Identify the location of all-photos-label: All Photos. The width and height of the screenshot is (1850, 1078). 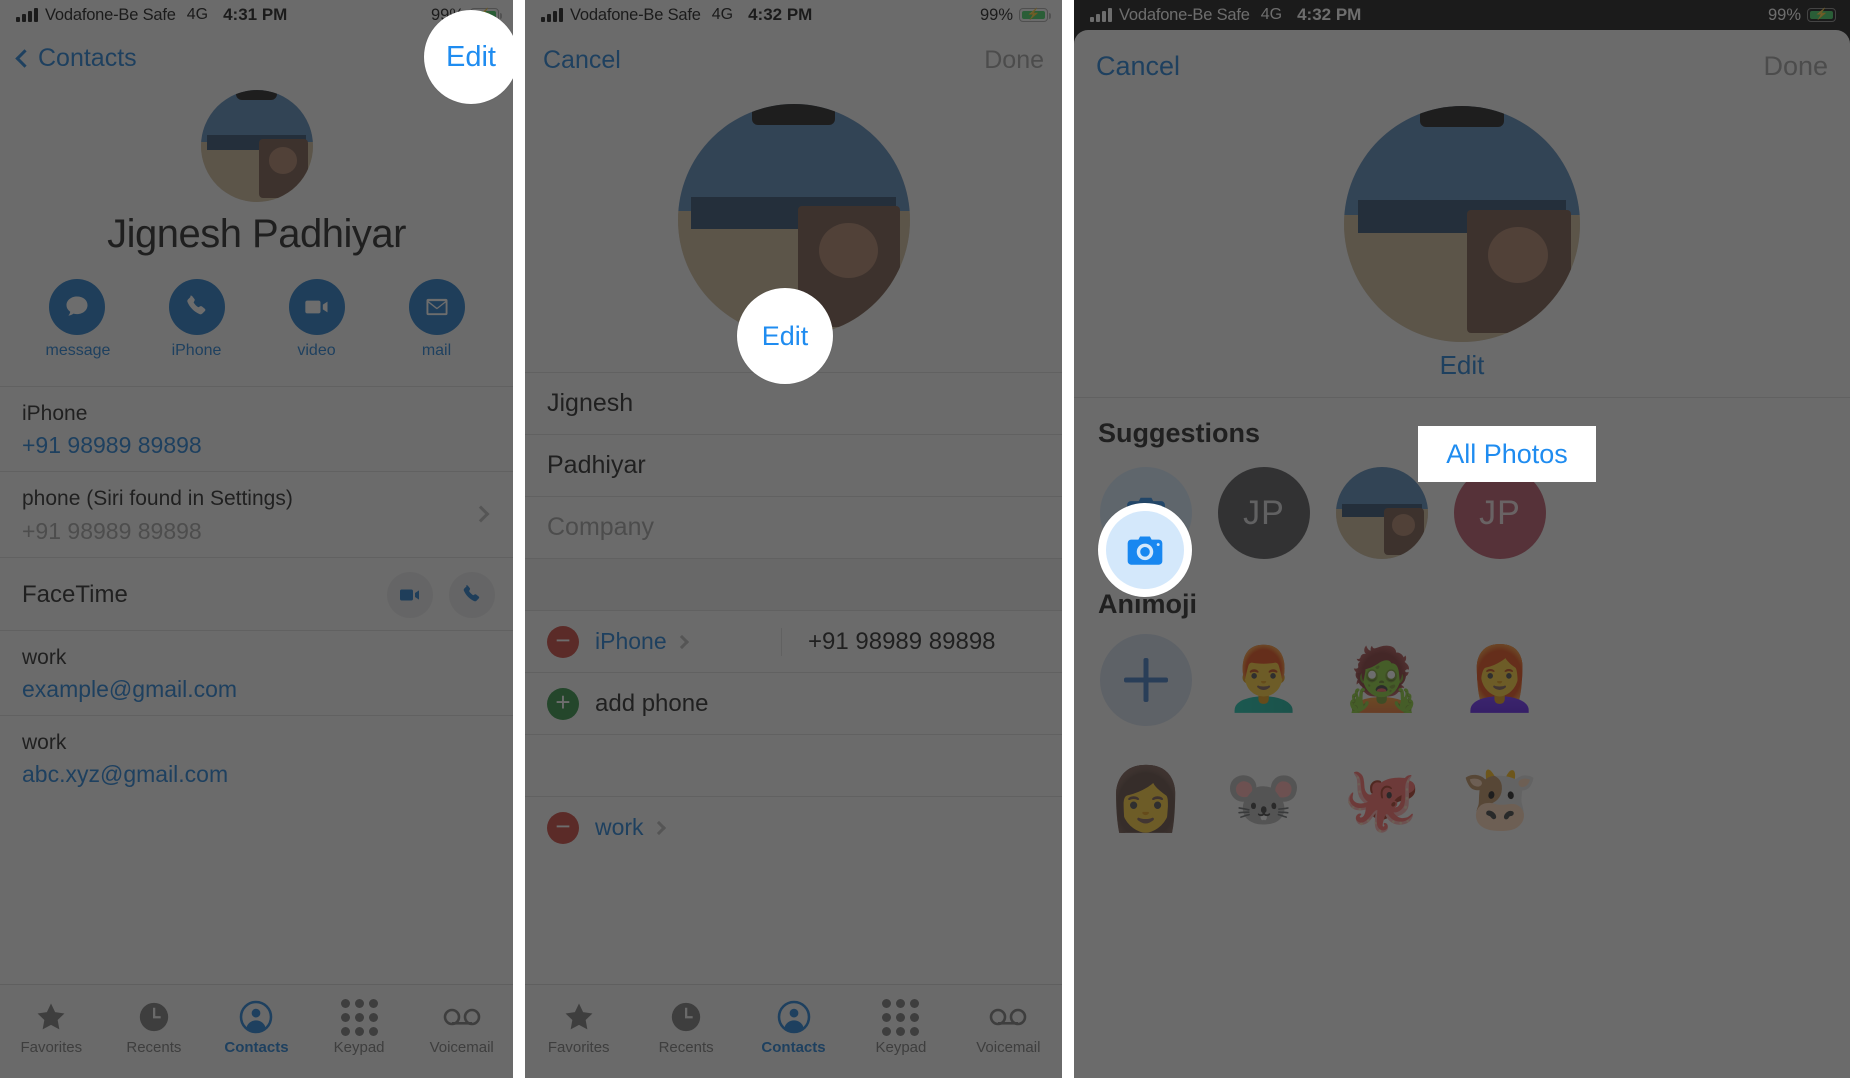
(1507, 453).